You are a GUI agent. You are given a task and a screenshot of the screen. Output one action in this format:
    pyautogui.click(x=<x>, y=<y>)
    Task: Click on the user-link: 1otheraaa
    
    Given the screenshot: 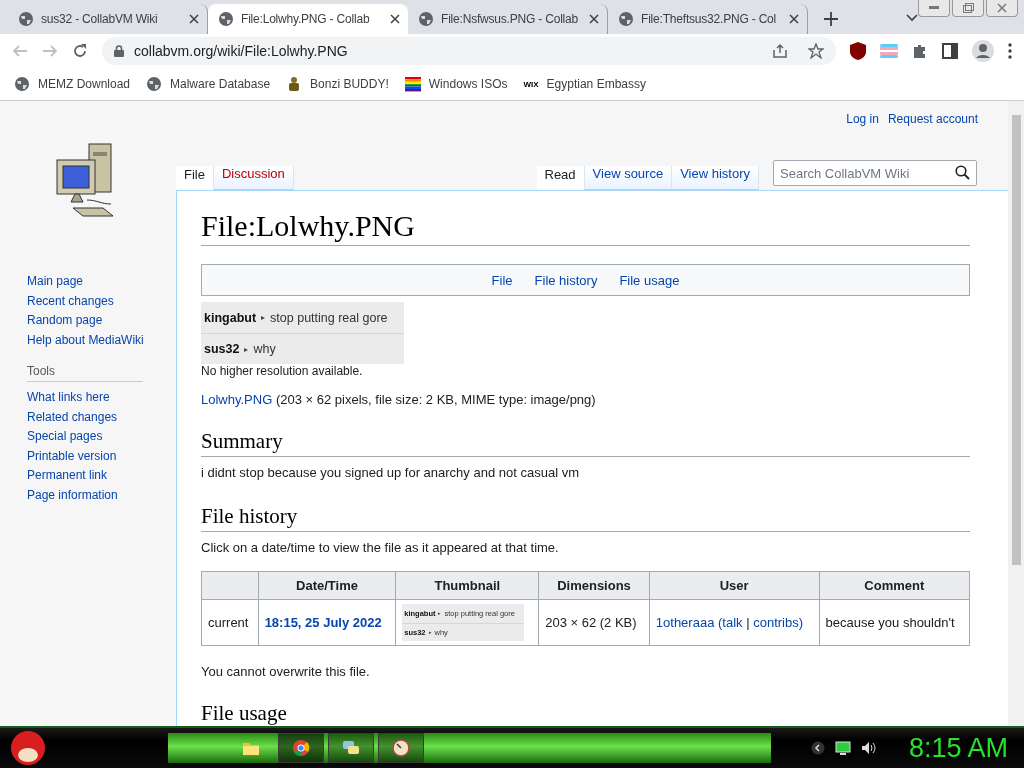 What is the action you would take?
    pyautogui.click(x=685, y=623)
    